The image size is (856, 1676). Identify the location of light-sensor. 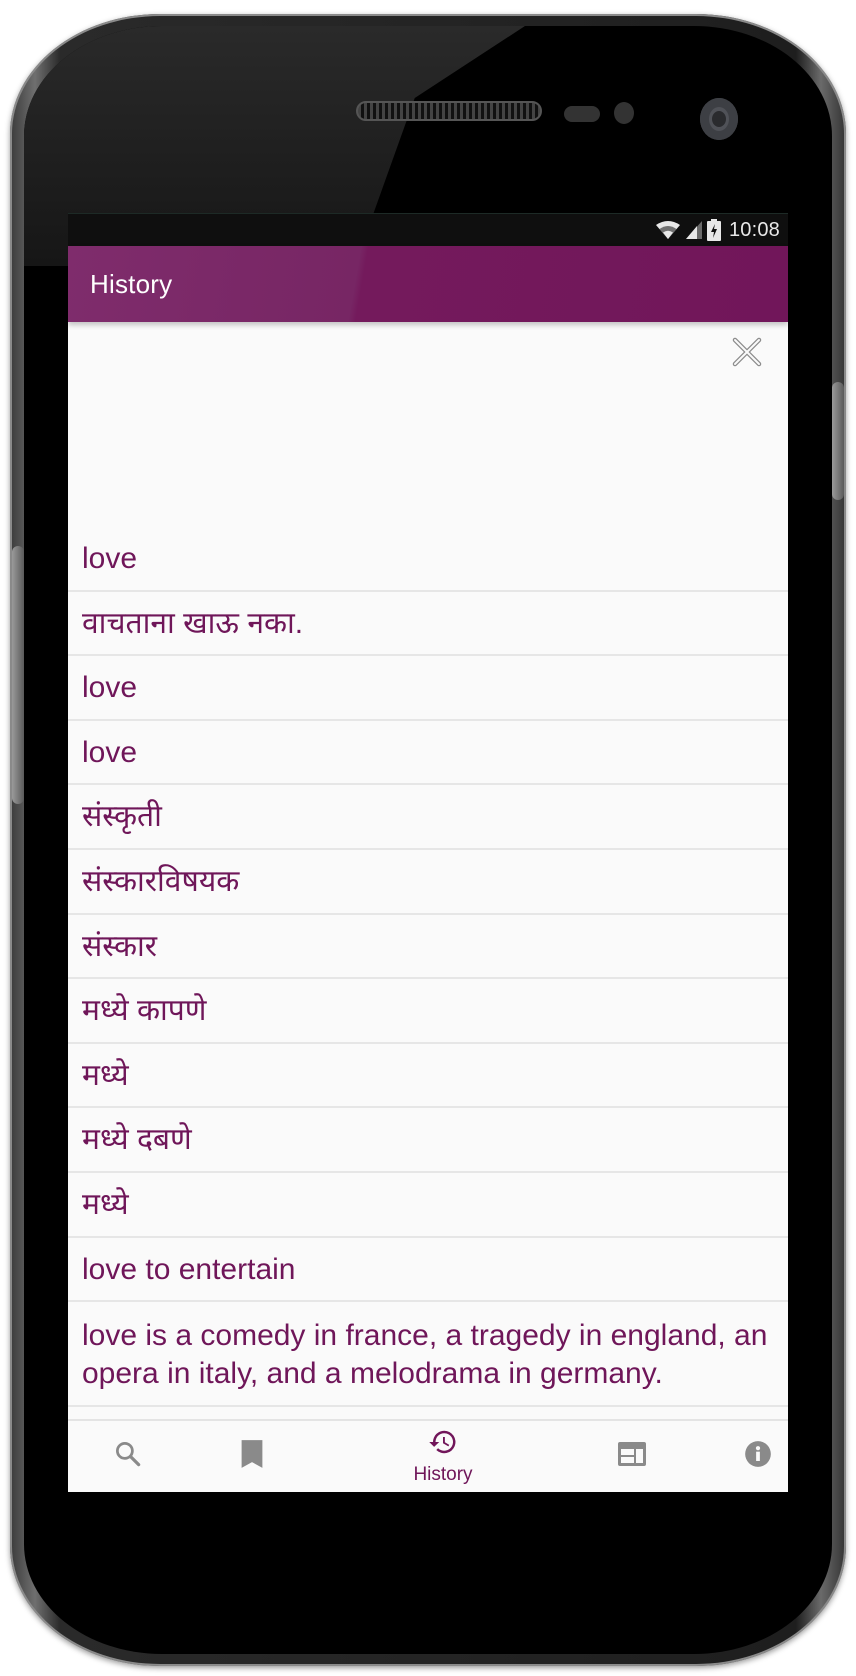
(624, 113).